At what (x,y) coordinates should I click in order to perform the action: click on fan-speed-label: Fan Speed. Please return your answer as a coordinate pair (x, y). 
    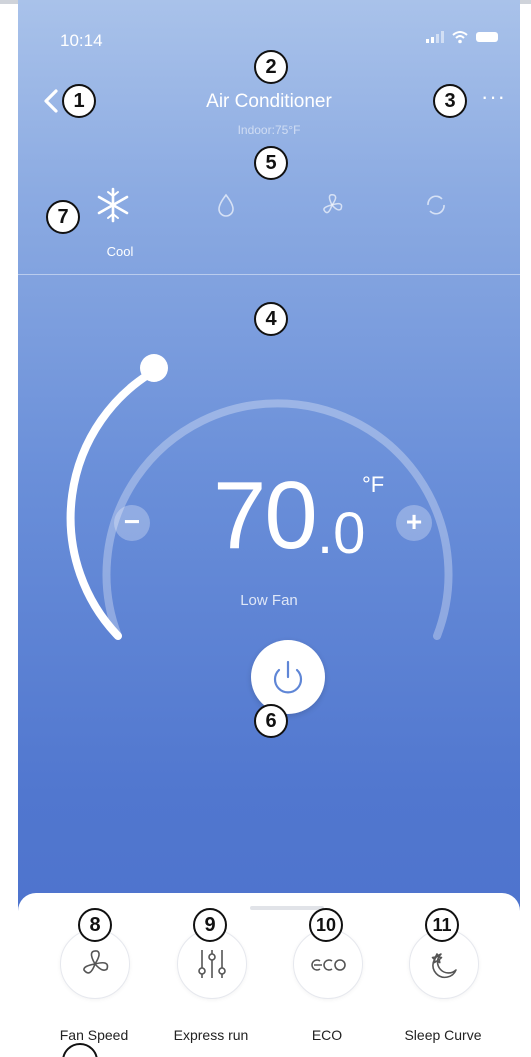
    Looking at the image, I should click on (94, 1035).